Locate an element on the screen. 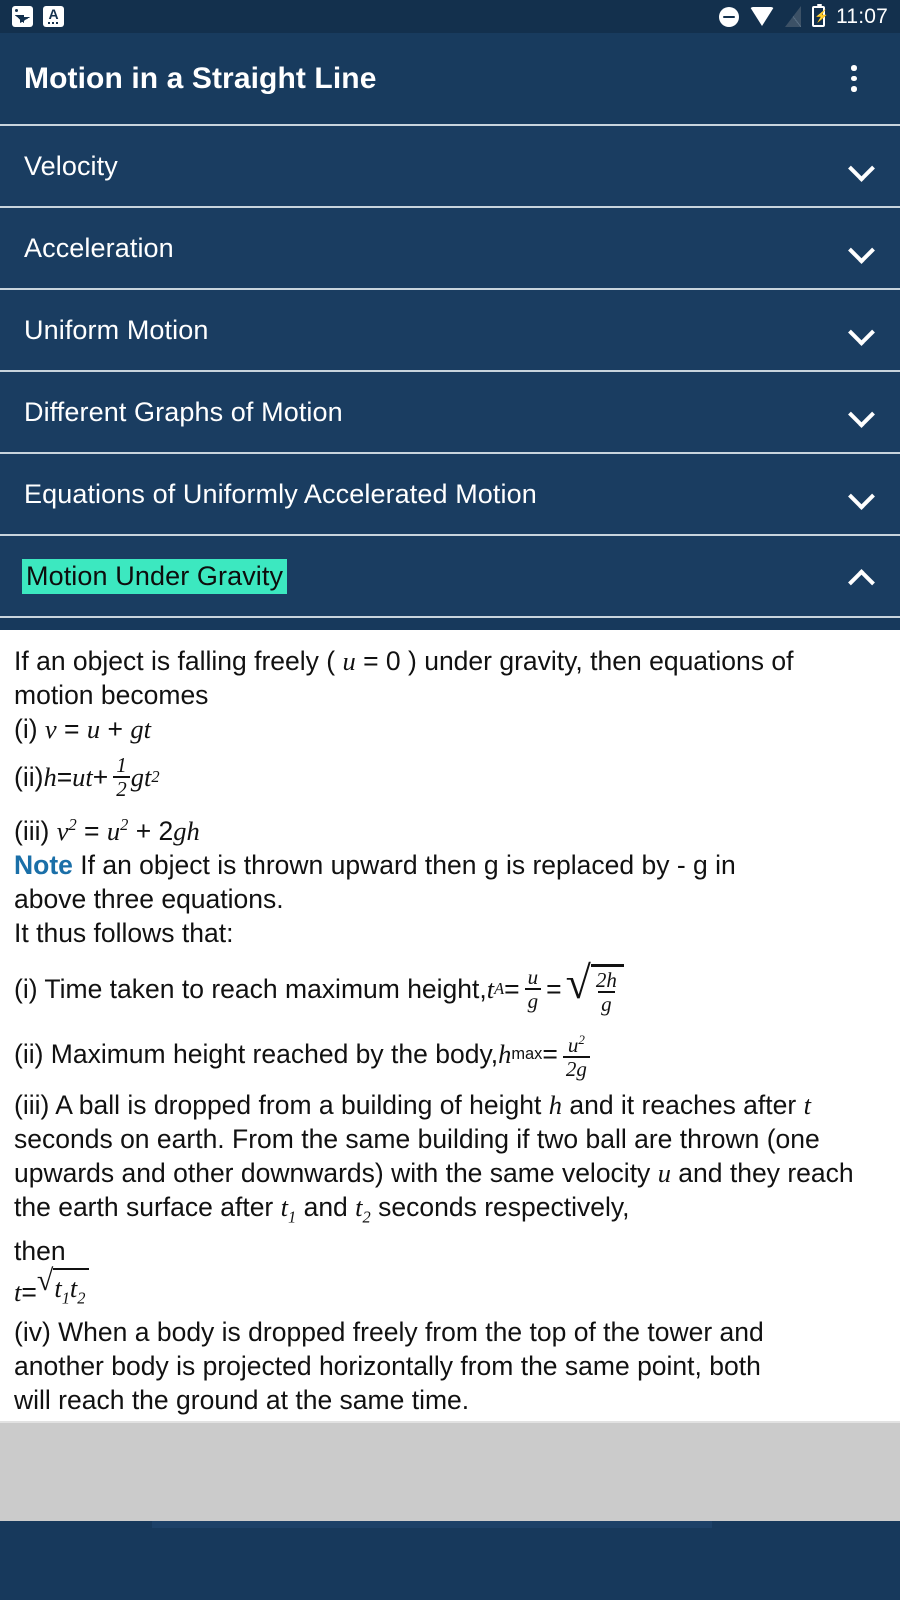 The height and width of the screenshot is (1600, 900). equation-3-label: (iii) is located at coordinates (35, 830).